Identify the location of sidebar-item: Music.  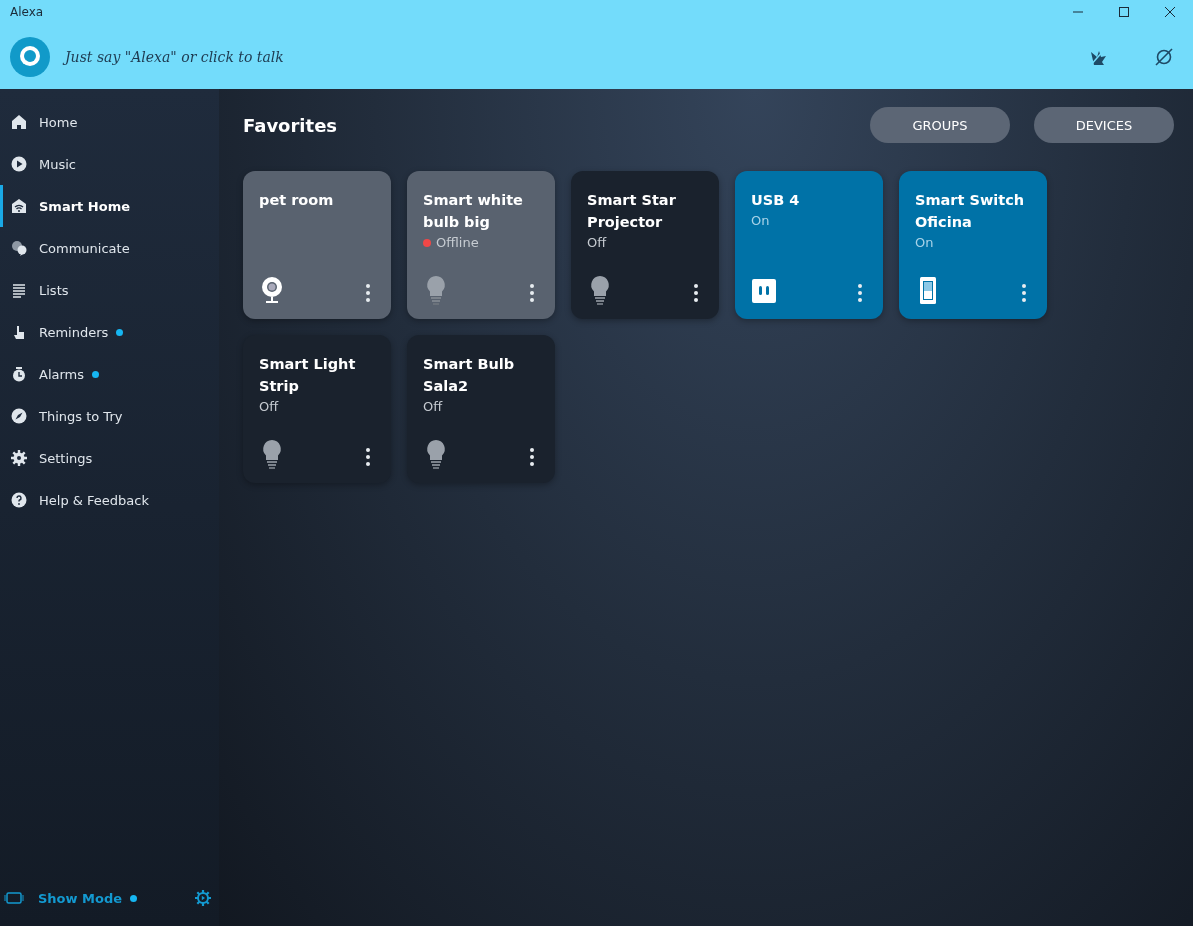
(109, 164).